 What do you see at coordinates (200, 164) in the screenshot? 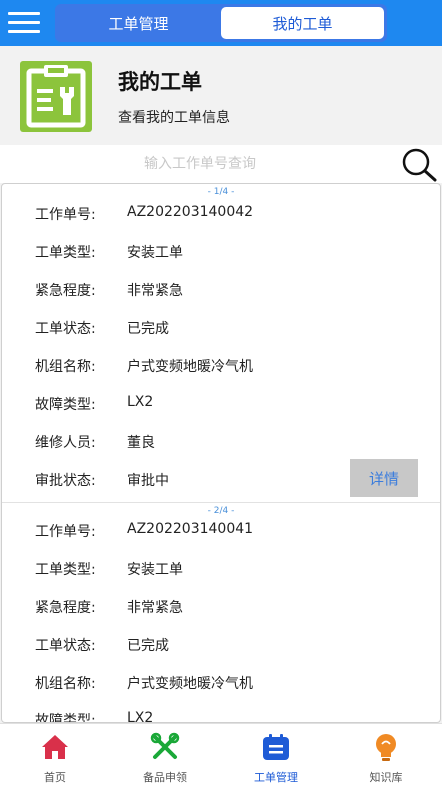
I see `search-input` at bounding box center [200, 164].